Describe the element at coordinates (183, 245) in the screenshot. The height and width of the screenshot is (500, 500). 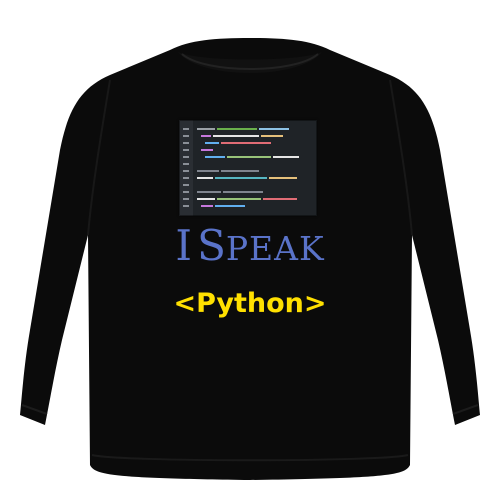
I see `headline-word-i: I` at that location.